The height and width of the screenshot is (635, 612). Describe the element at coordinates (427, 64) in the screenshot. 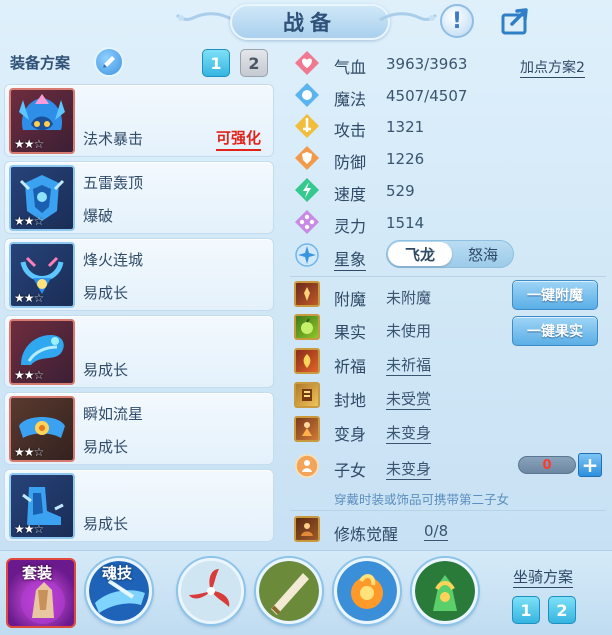

I see `stat-value: 3963/3963` at that location.